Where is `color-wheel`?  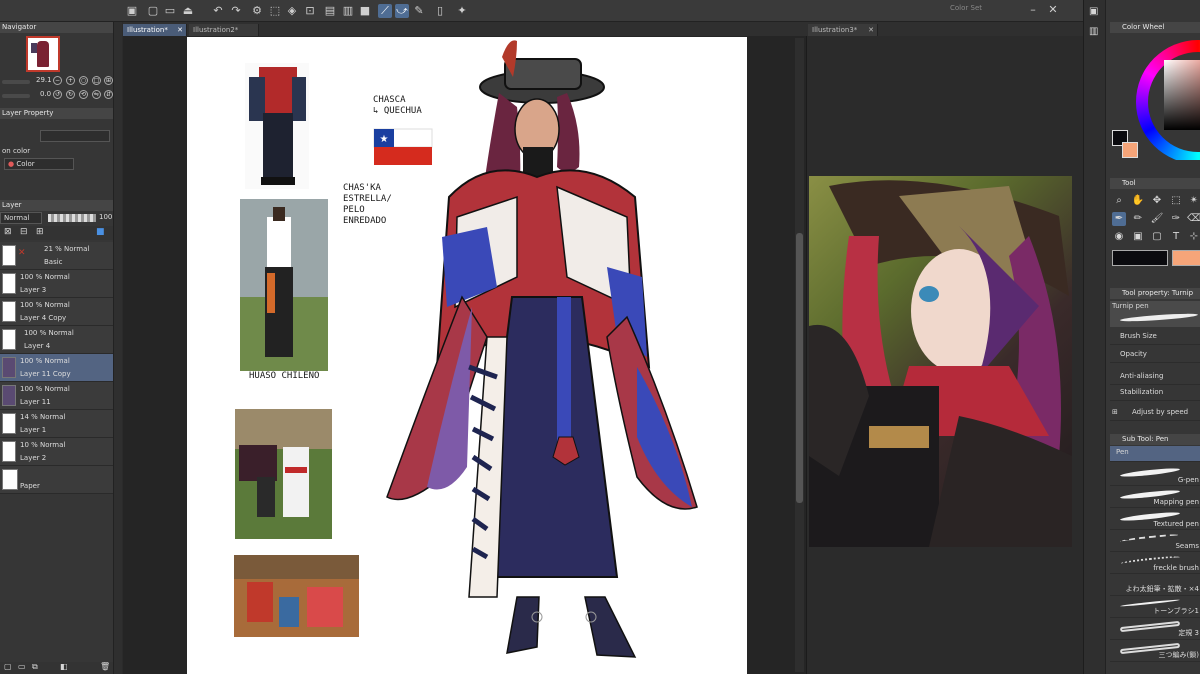
color-wheel is located at coordinates (1166, 97).